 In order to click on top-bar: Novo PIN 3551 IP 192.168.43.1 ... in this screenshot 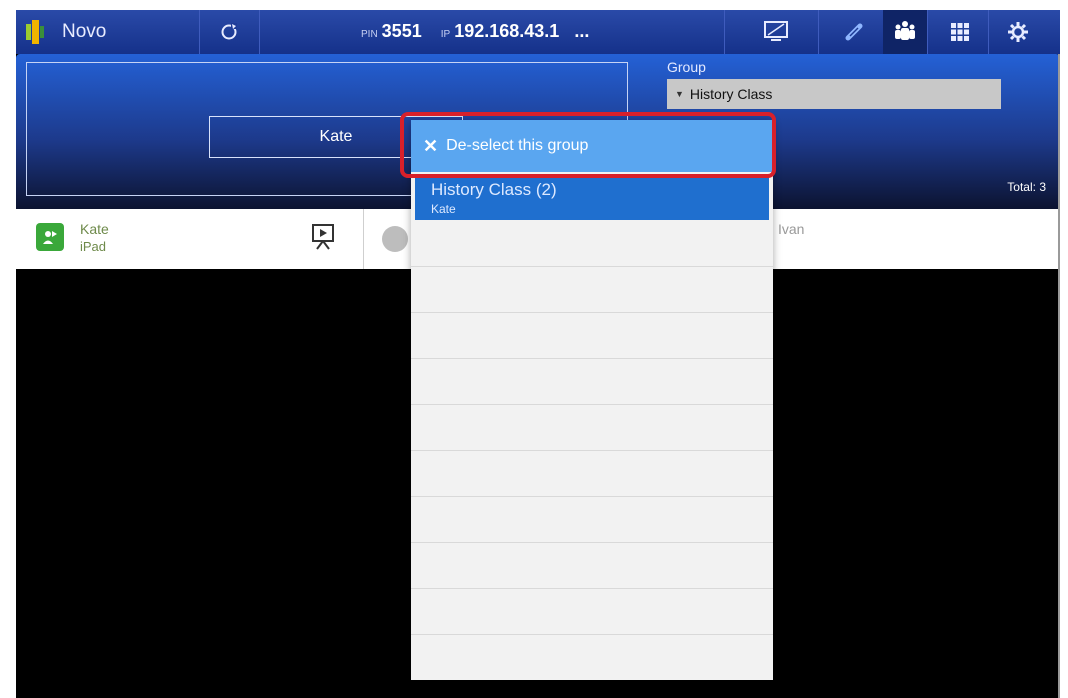, I will do `click(538, 32)`.